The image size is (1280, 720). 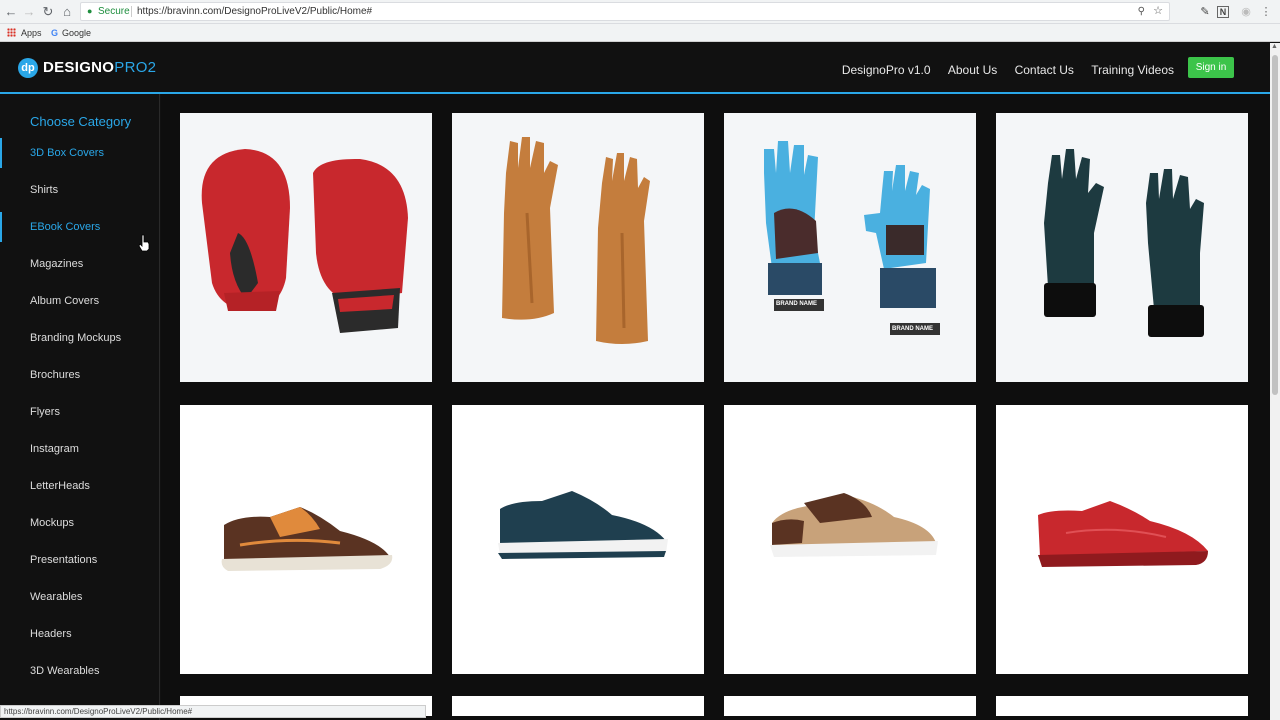 What do you see at coordinates (80, 153) in the screenshot?
I see `sidebar-item-3d-box-covers: 3D Box Covers` at bounding box center [80, 153].